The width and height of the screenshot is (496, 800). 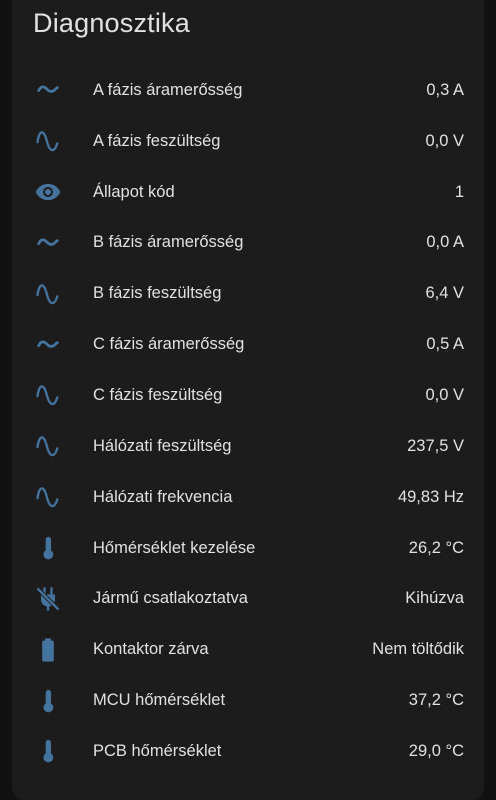 I want to click on entity-value: Kihúzva, so click(x=434, y=598).